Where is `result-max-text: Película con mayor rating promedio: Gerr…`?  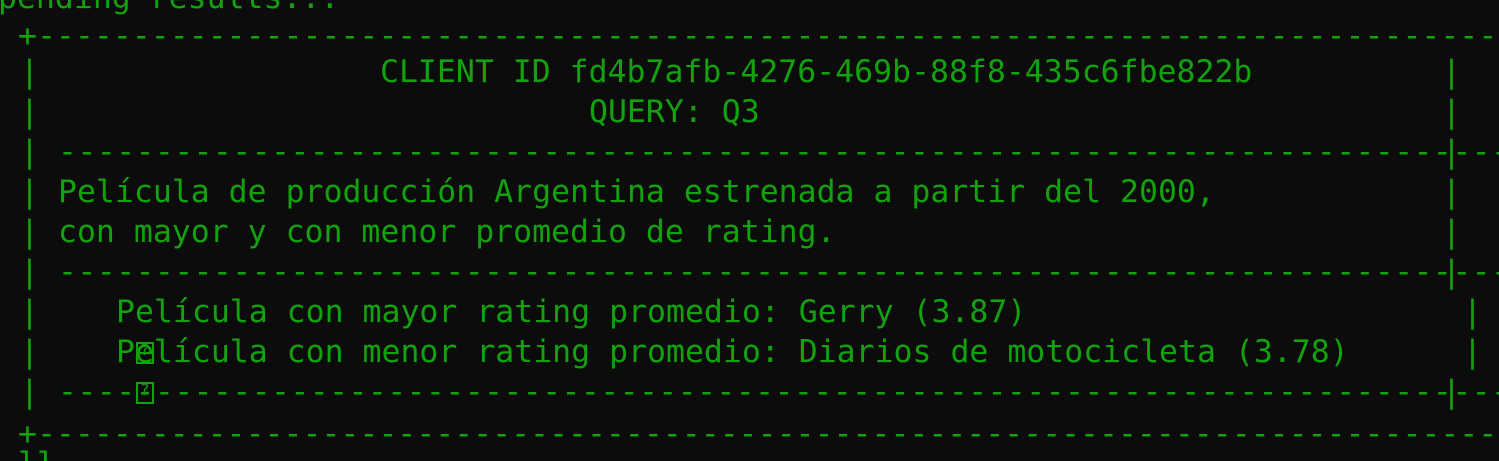 result-max-text: Película con mayor rating promedio: Gerr… is located at coordinates (571, 312).